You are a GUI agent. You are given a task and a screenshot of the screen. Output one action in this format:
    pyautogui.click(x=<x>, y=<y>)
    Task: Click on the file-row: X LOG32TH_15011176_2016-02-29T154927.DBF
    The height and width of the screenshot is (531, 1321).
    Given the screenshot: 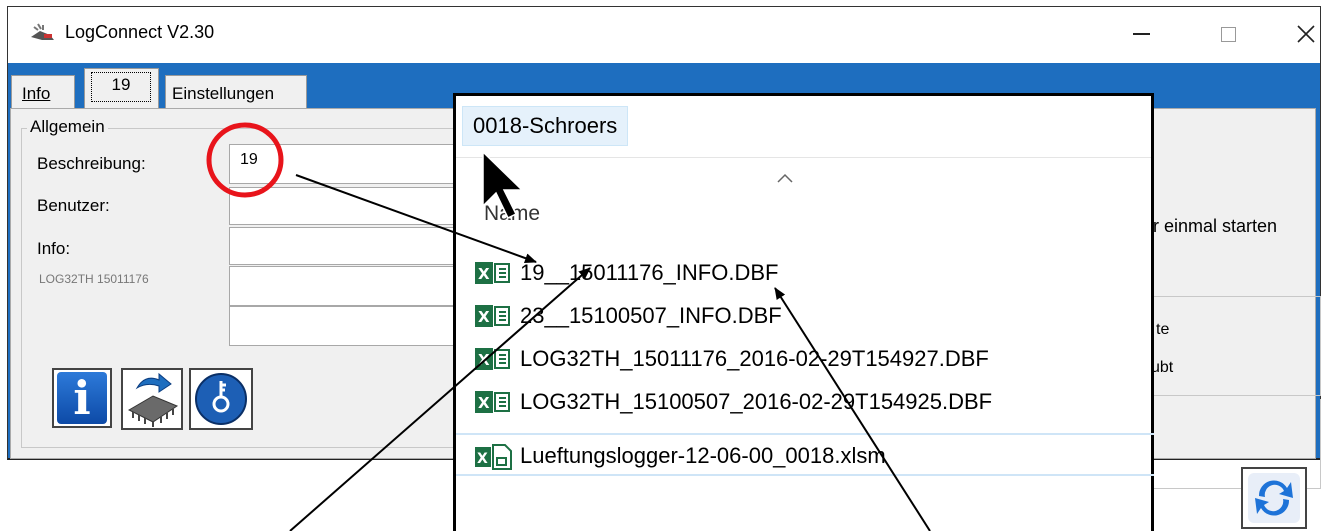 What is the action you would take?
    pyautogui.click(x=805, y=359)
    